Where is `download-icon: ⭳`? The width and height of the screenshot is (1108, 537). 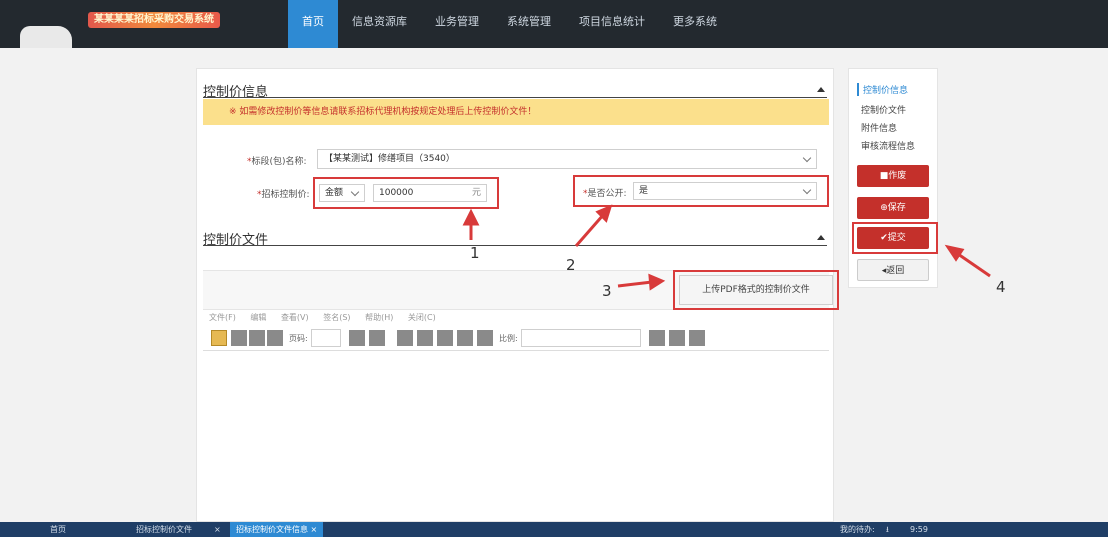
download-icon: ⭳ is located at coordinates (887, 529).